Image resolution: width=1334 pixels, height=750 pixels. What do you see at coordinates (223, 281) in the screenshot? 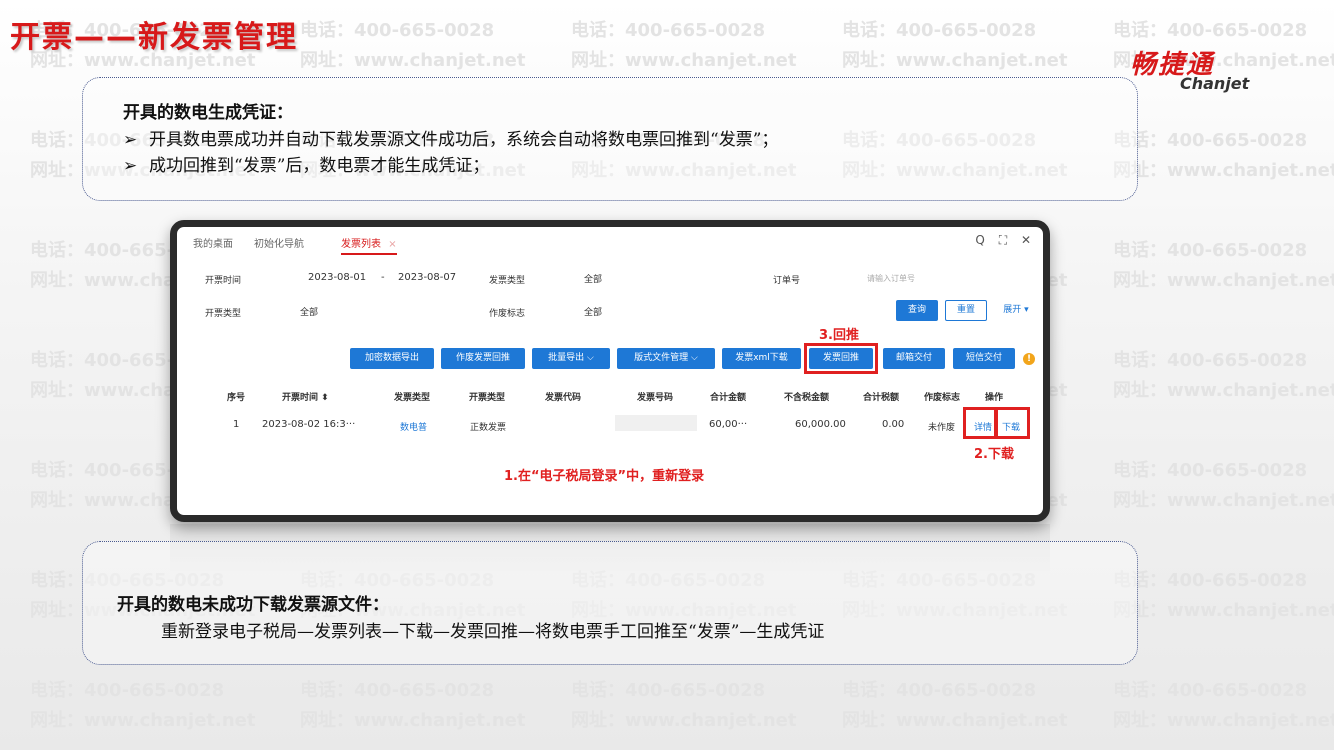
I see `filter-date-label: 开票时间` at bounding box center [223, 281].